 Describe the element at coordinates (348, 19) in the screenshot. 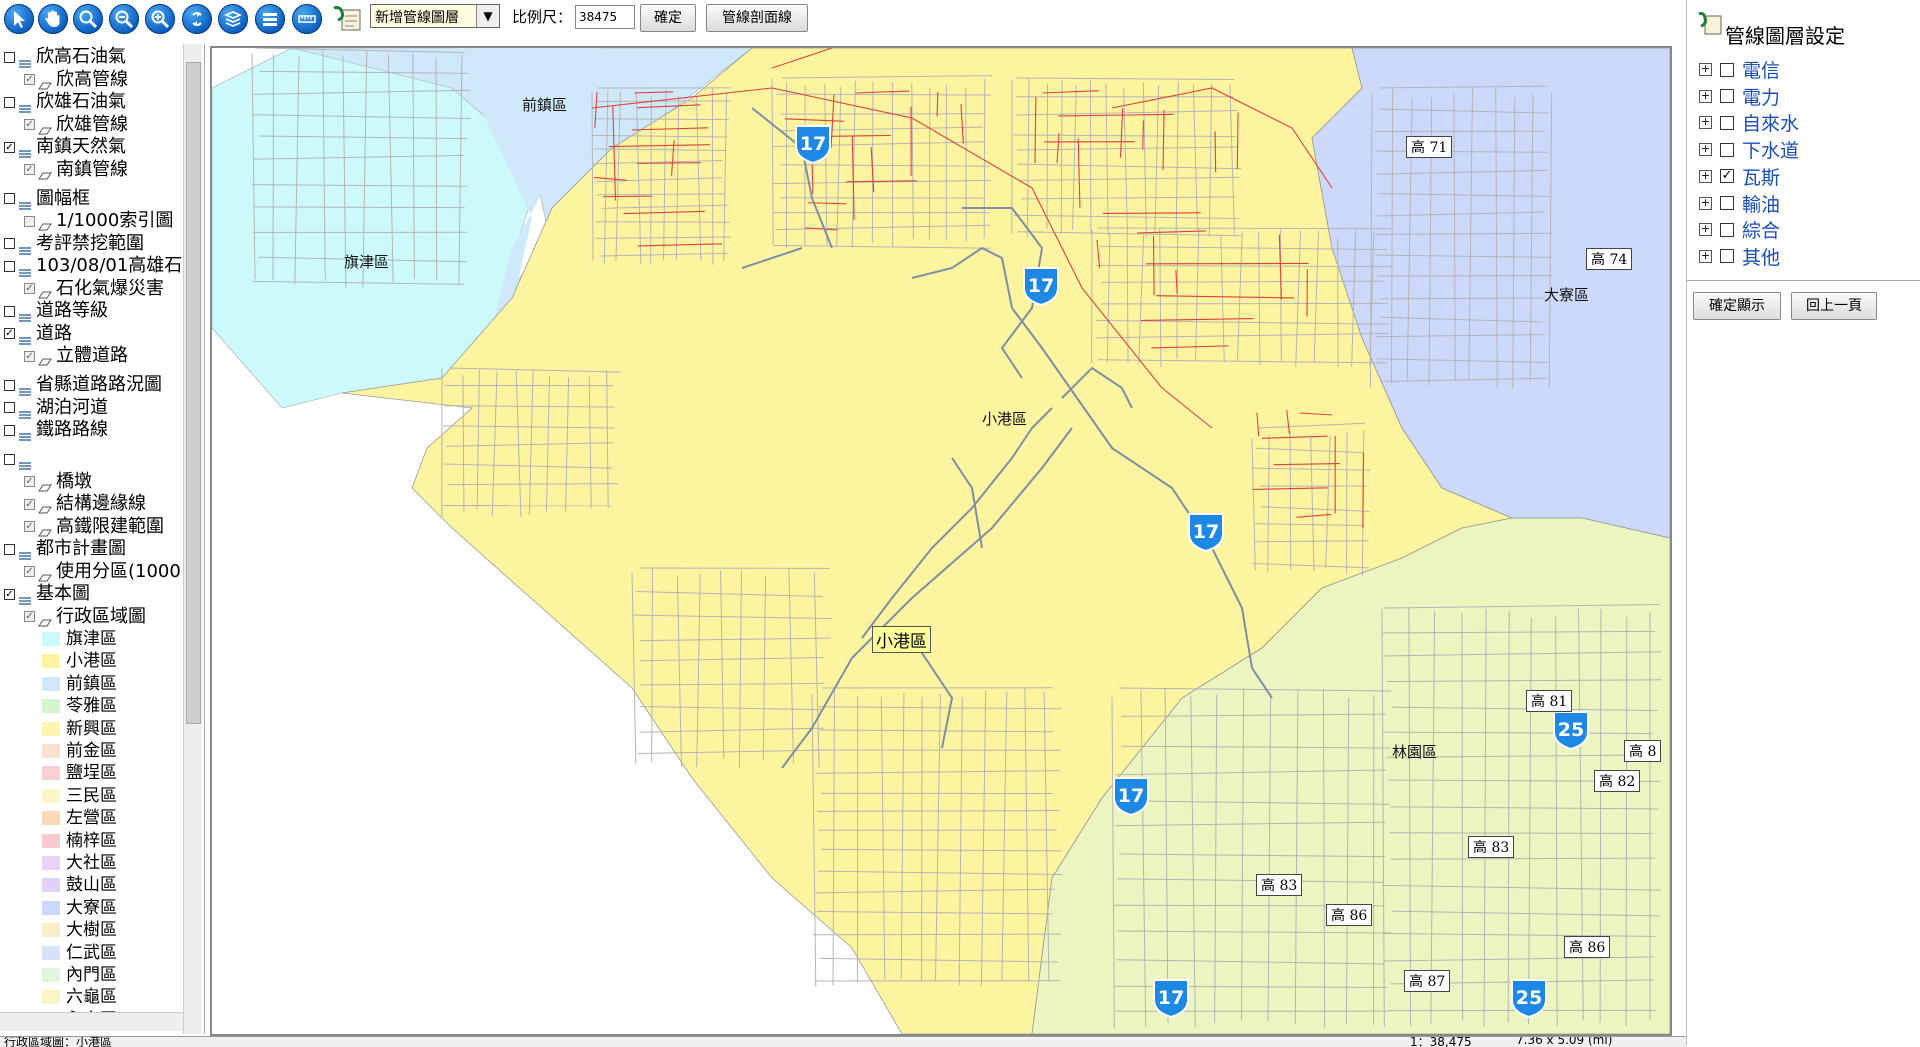

I see `pipeline-map-icon` at that location.